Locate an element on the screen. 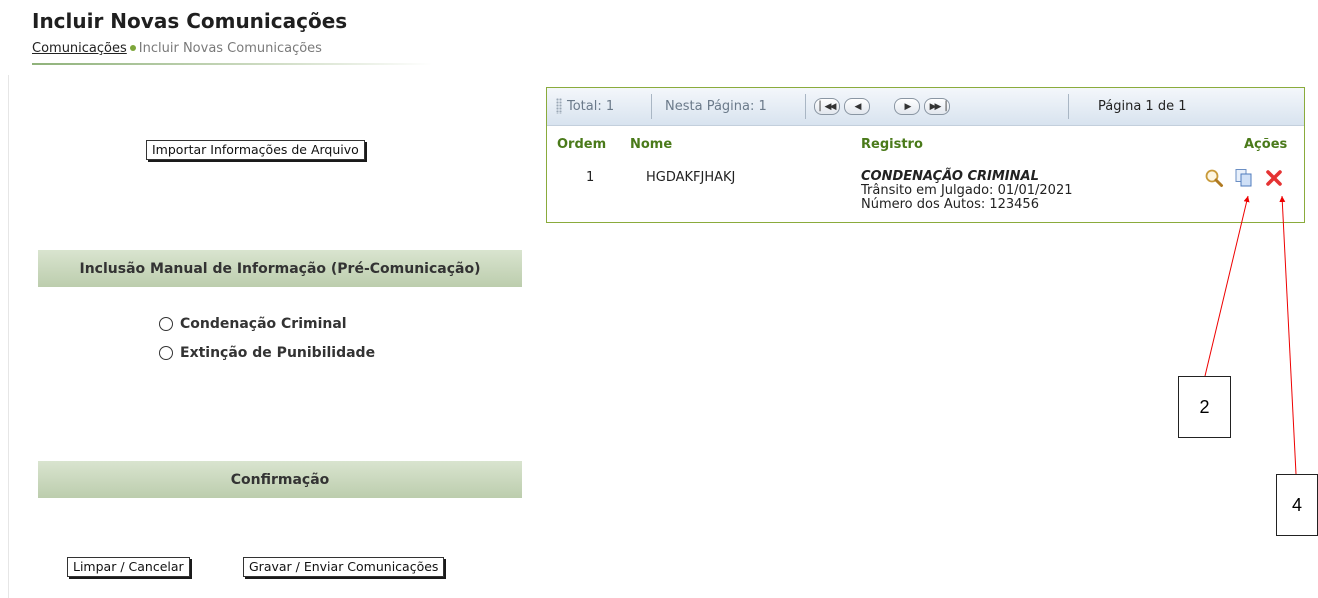 The height and width of the screenshot is (598, 1318). radio-label: Extinção de Punibilidade is located at coordinates (278, 353).